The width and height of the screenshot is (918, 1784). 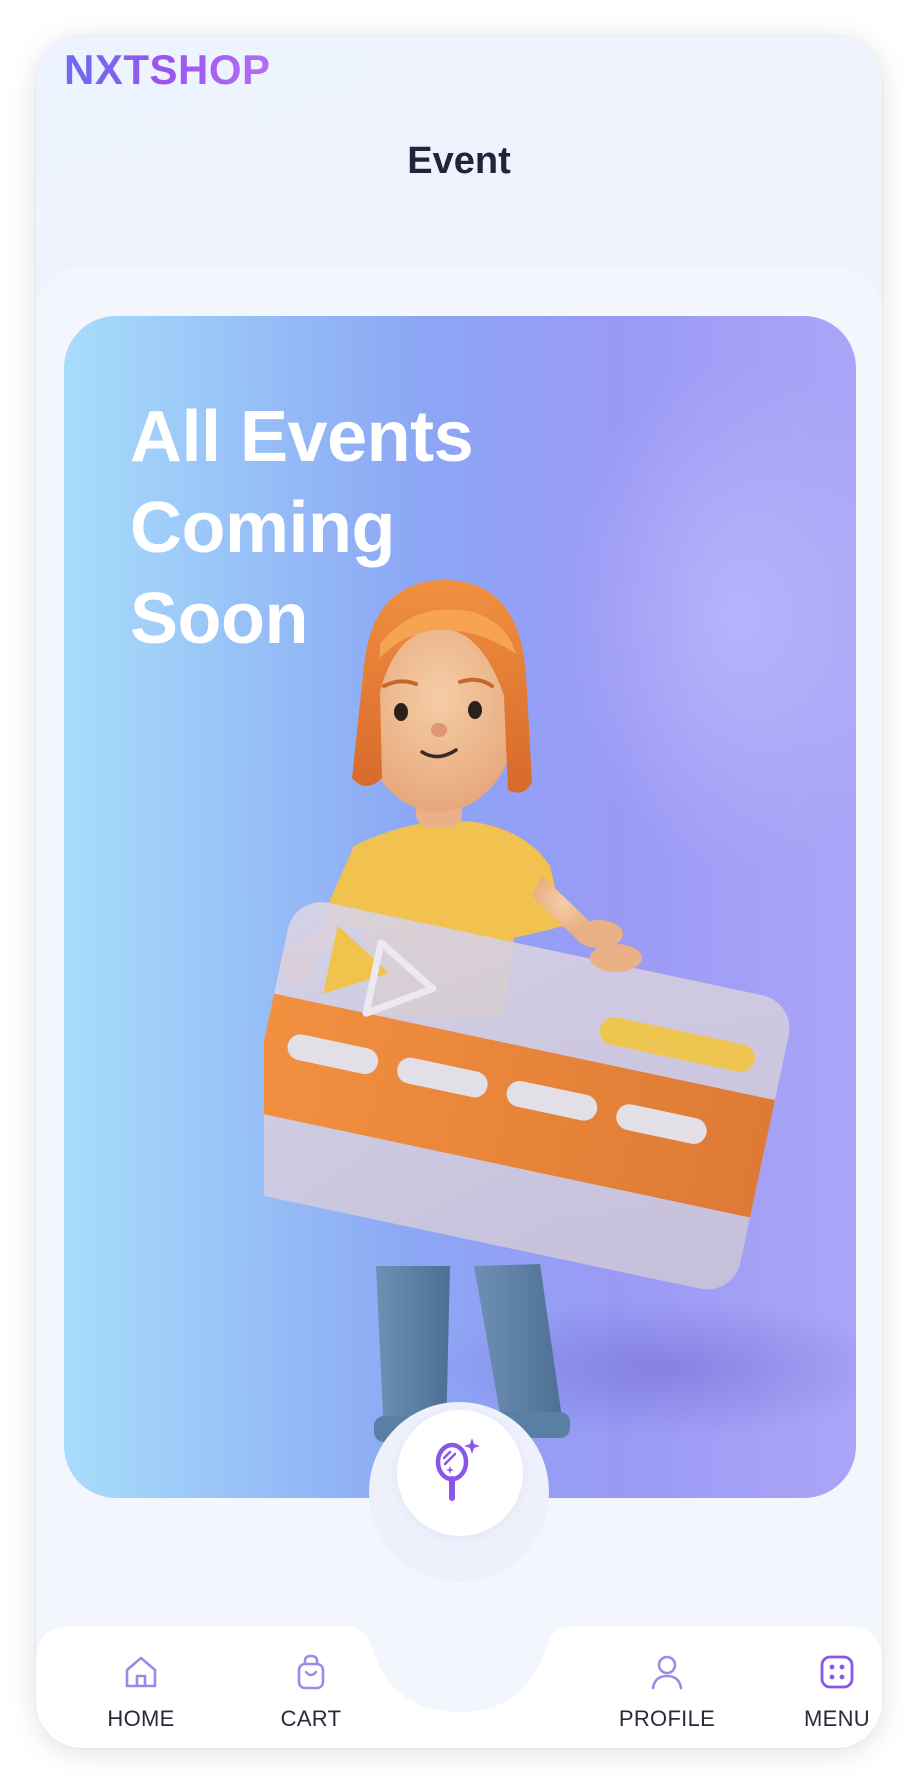 I want to click on home-icon, so click(x=141, y=1672).